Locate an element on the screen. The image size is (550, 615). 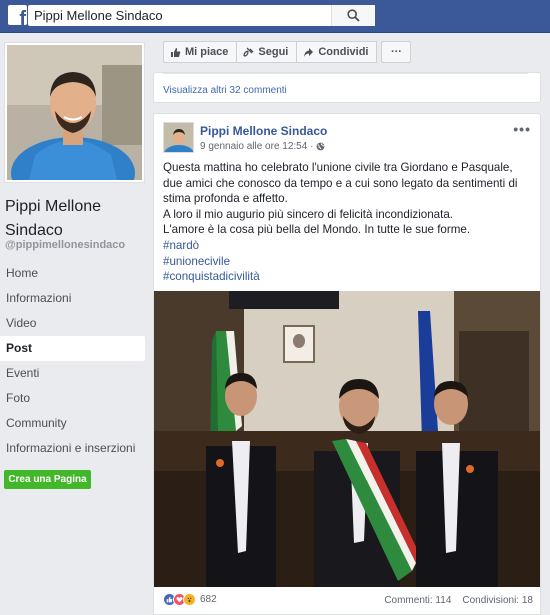
thumbs-up-icon is located at coordinates (176, 52).